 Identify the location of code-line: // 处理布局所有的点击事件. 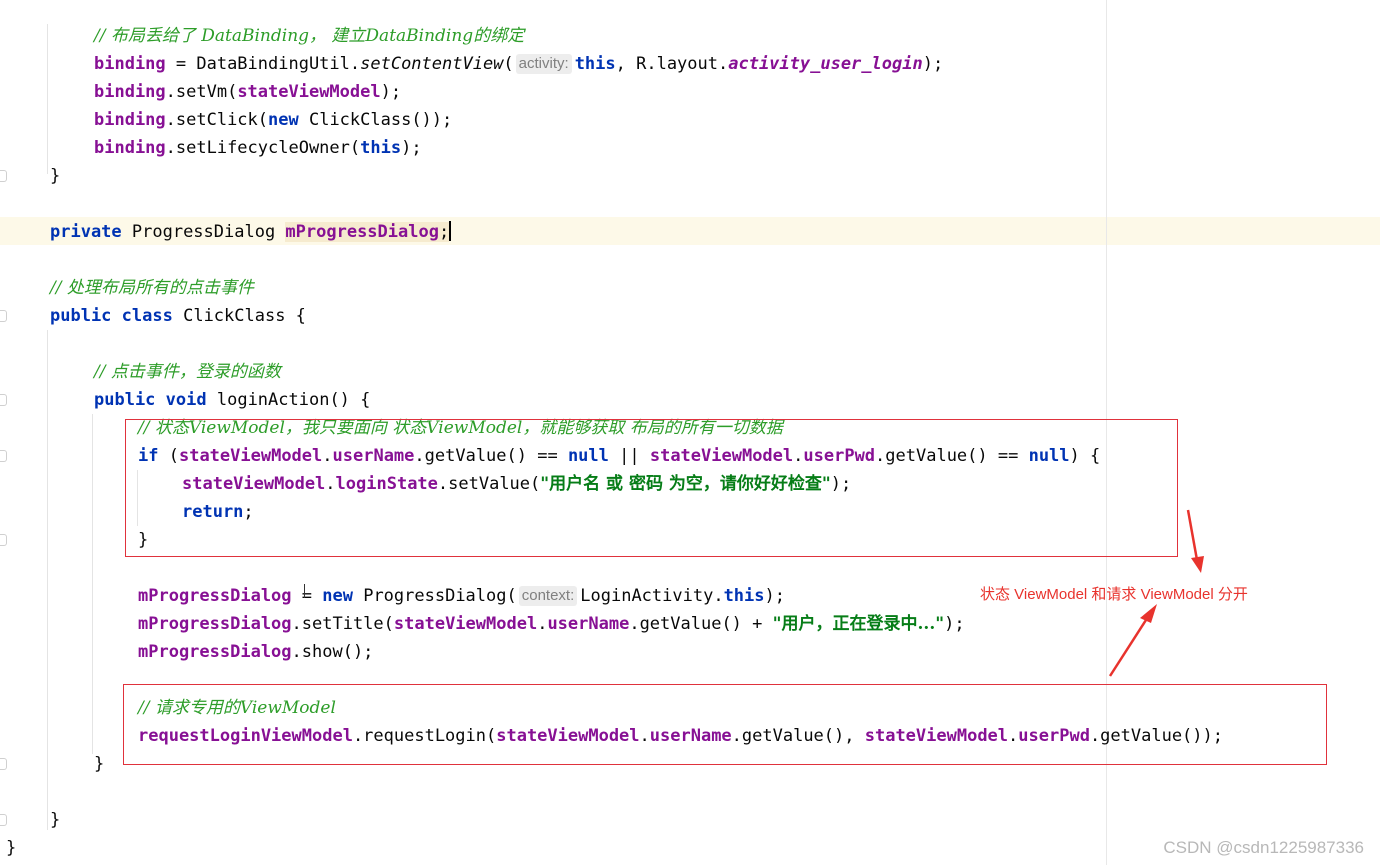
(152, 288).